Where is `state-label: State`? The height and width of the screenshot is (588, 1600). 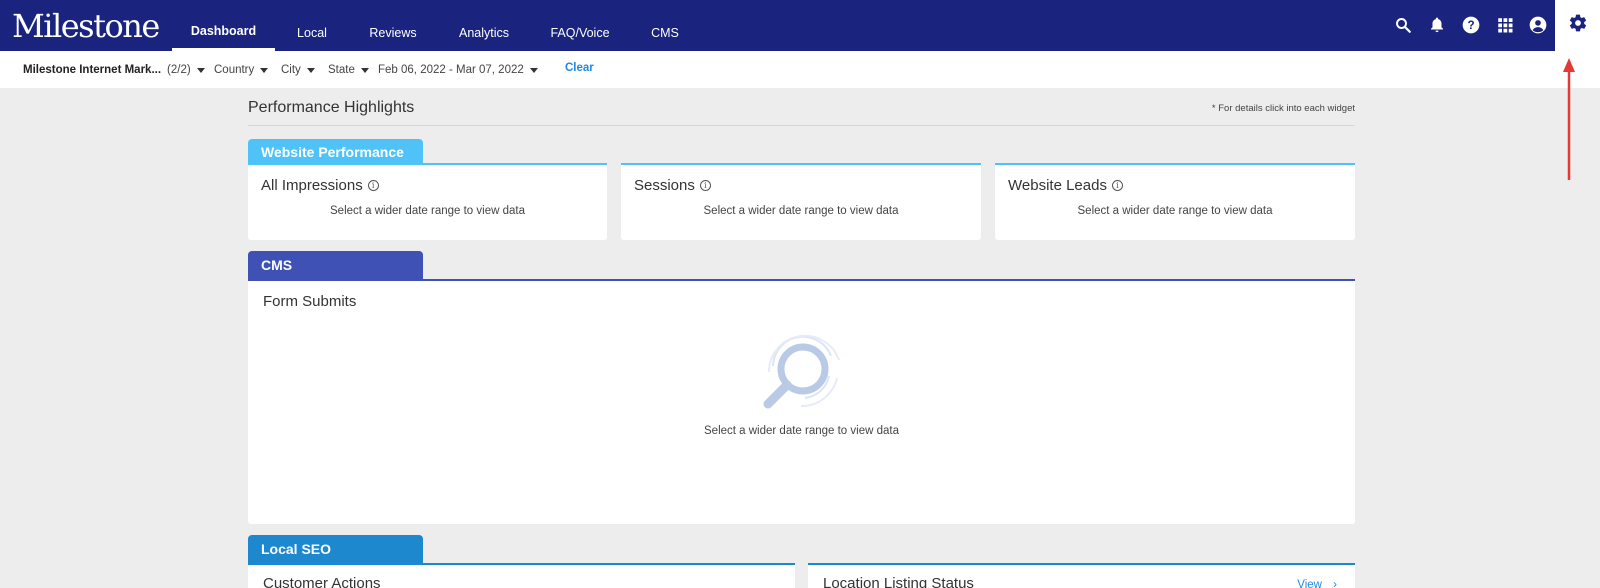
state-label: State is located at coordinates (341, 70).